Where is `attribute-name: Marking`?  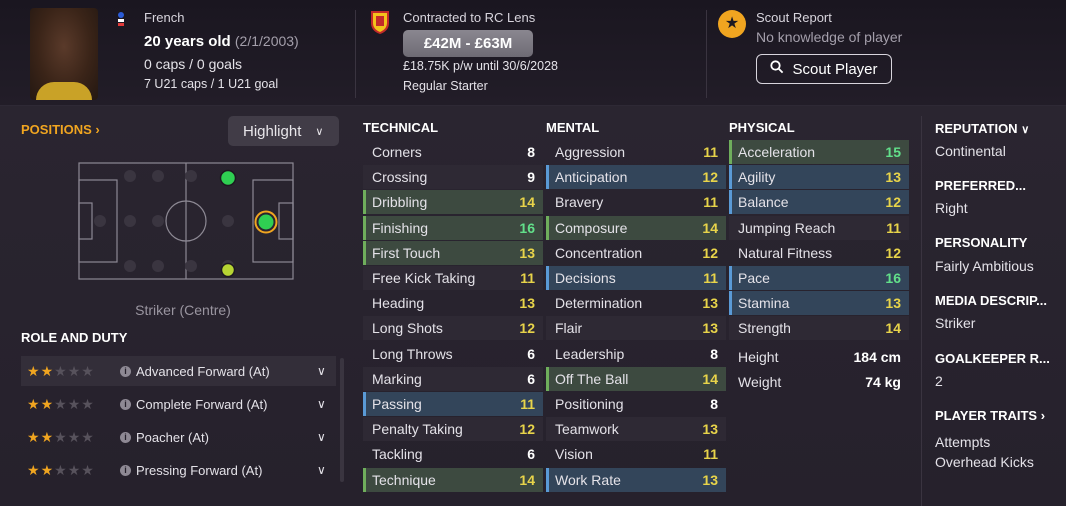 attribute-name: Marking is located at coordinates (397, 378).